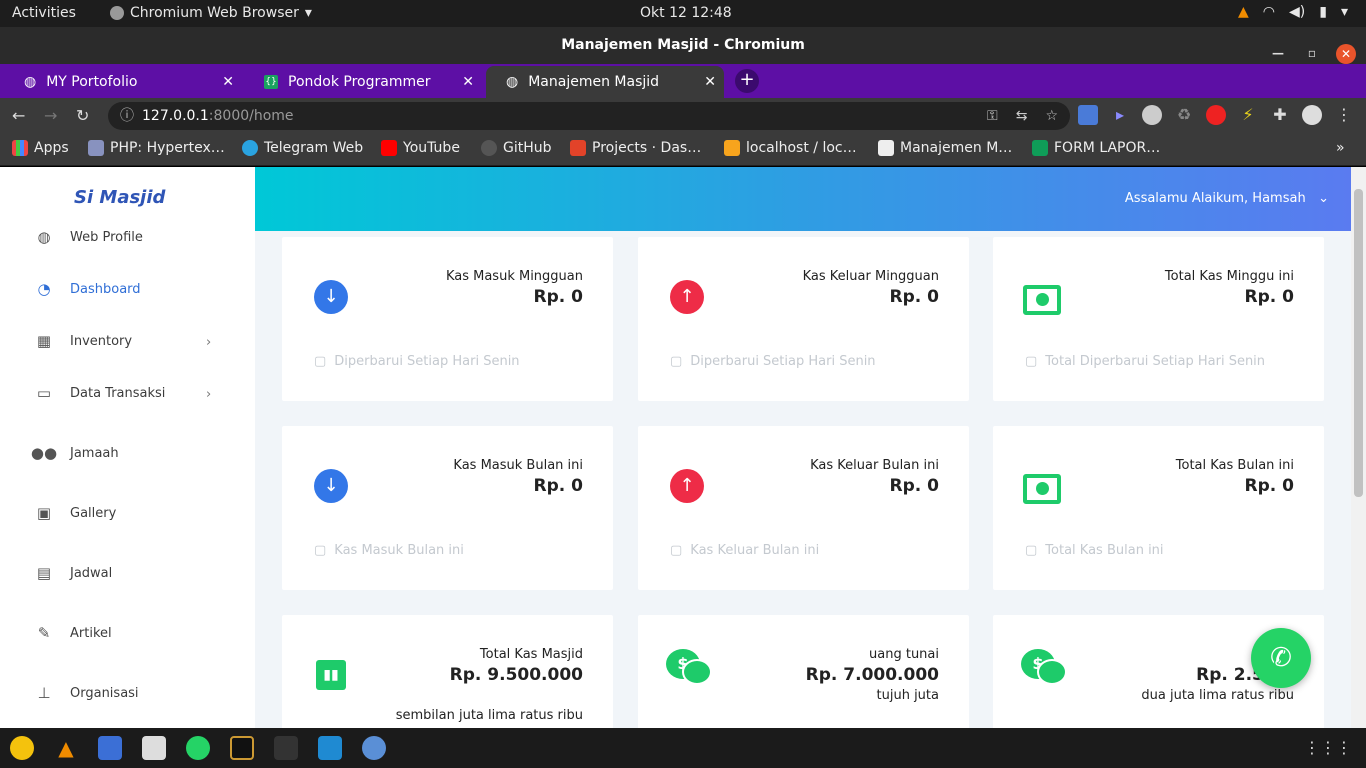  What do you see at coordinates (40, 148) in the screenshot?
I see `bookmark-apps: Apps` at bounding box center [40, 148].